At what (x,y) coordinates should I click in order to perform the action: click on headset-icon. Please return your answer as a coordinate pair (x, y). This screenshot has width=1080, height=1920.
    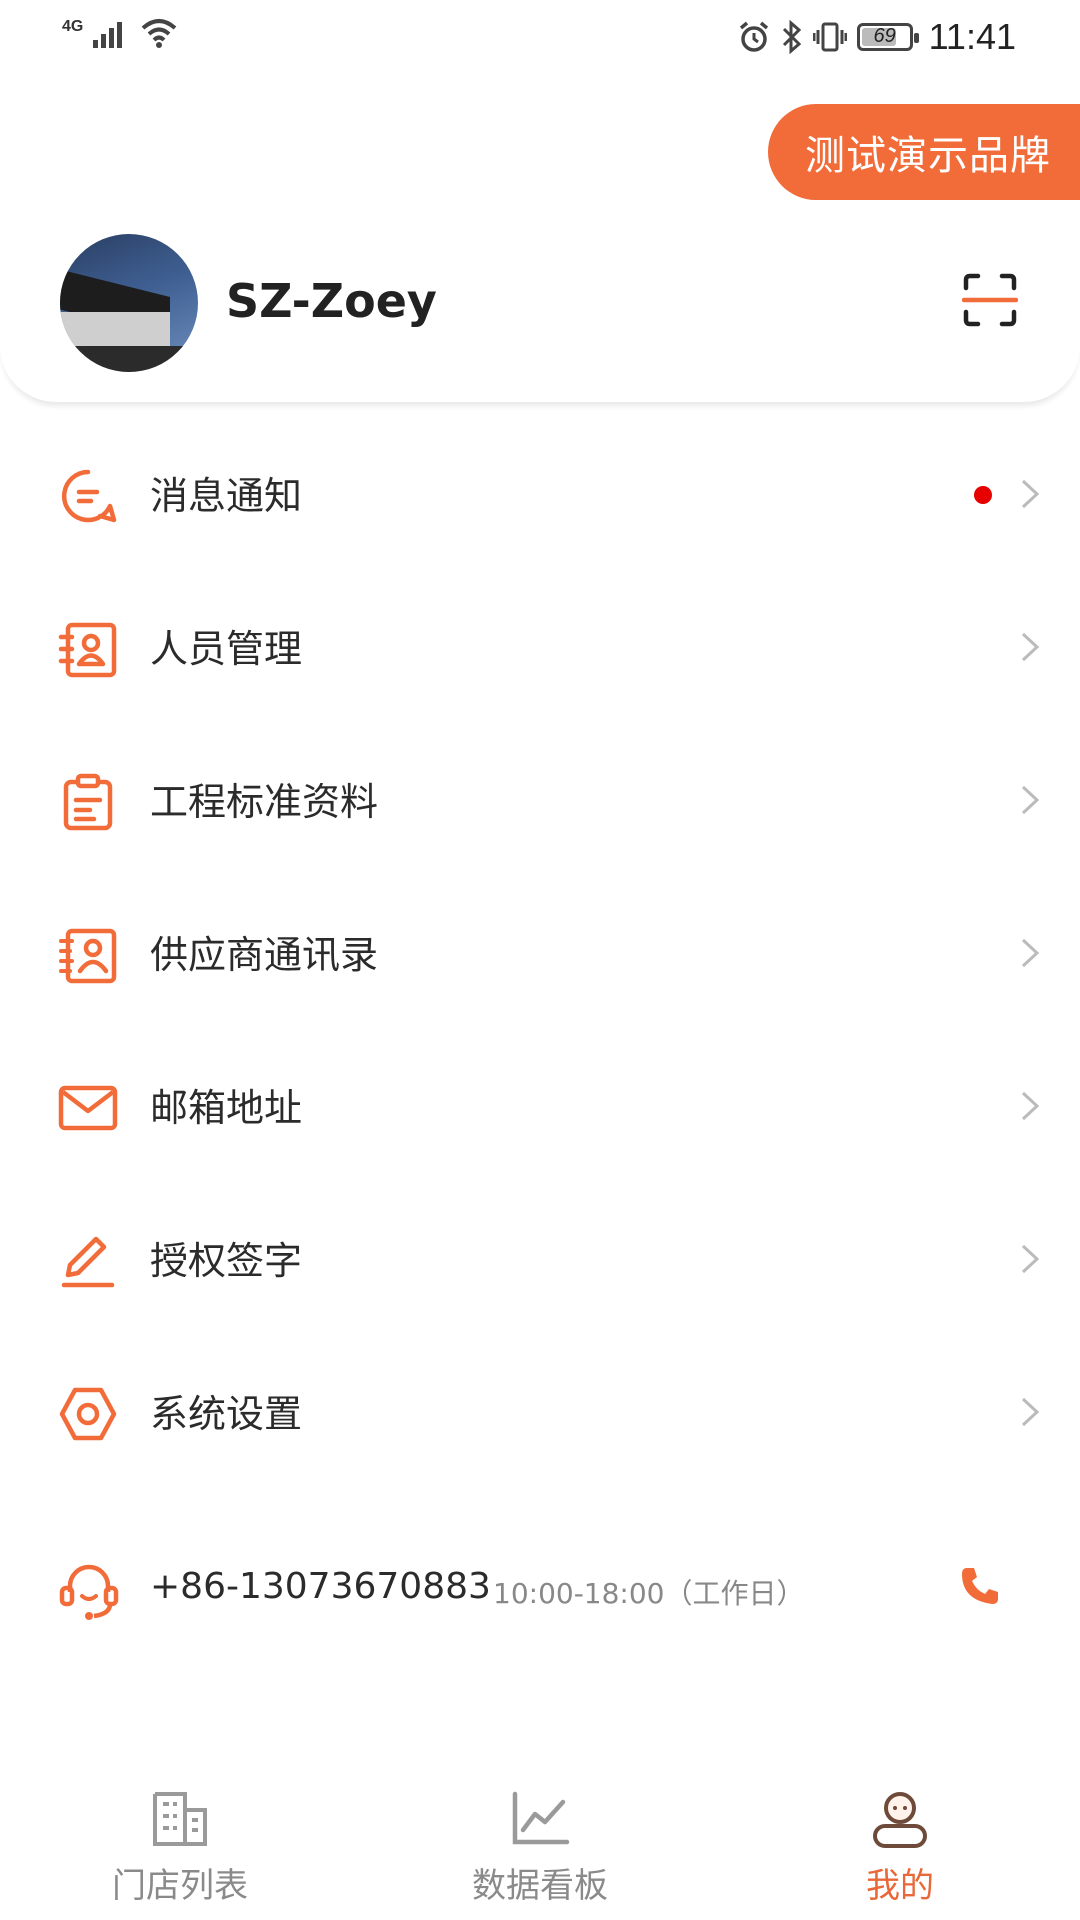
    Looking at the image, I should click on (89, 1592).